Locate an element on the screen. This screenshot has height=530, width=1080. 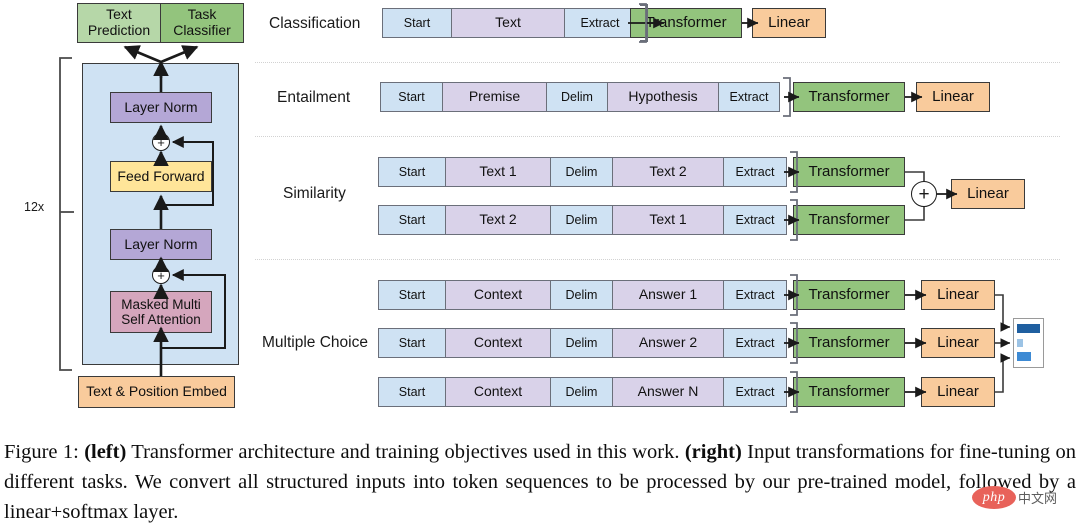
layer-norm-top: Layer Norm is located at coordinates (161, 107).